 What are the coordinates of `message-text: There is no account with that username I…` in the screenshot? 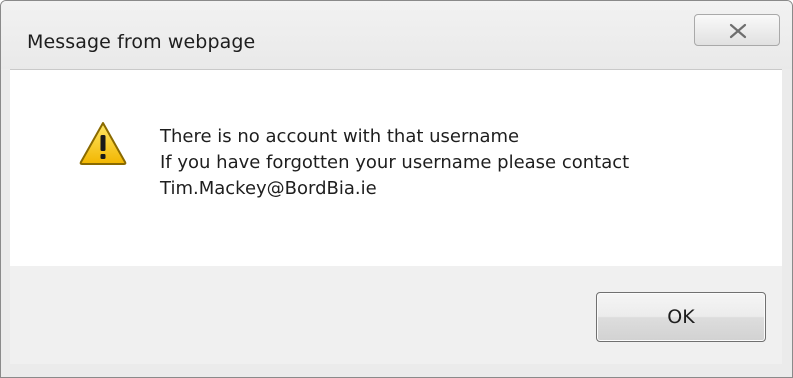 It's located at (394, 163).